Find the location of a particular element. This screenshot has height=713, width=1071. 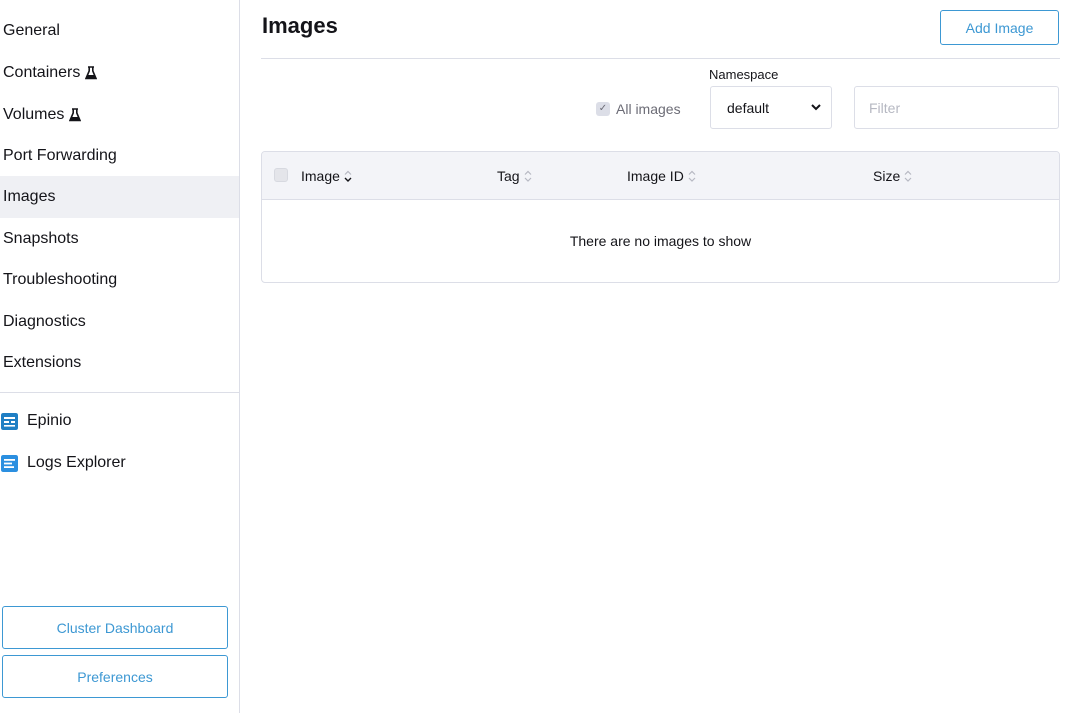

namespace-select: default is located at coordinates (771, 107).